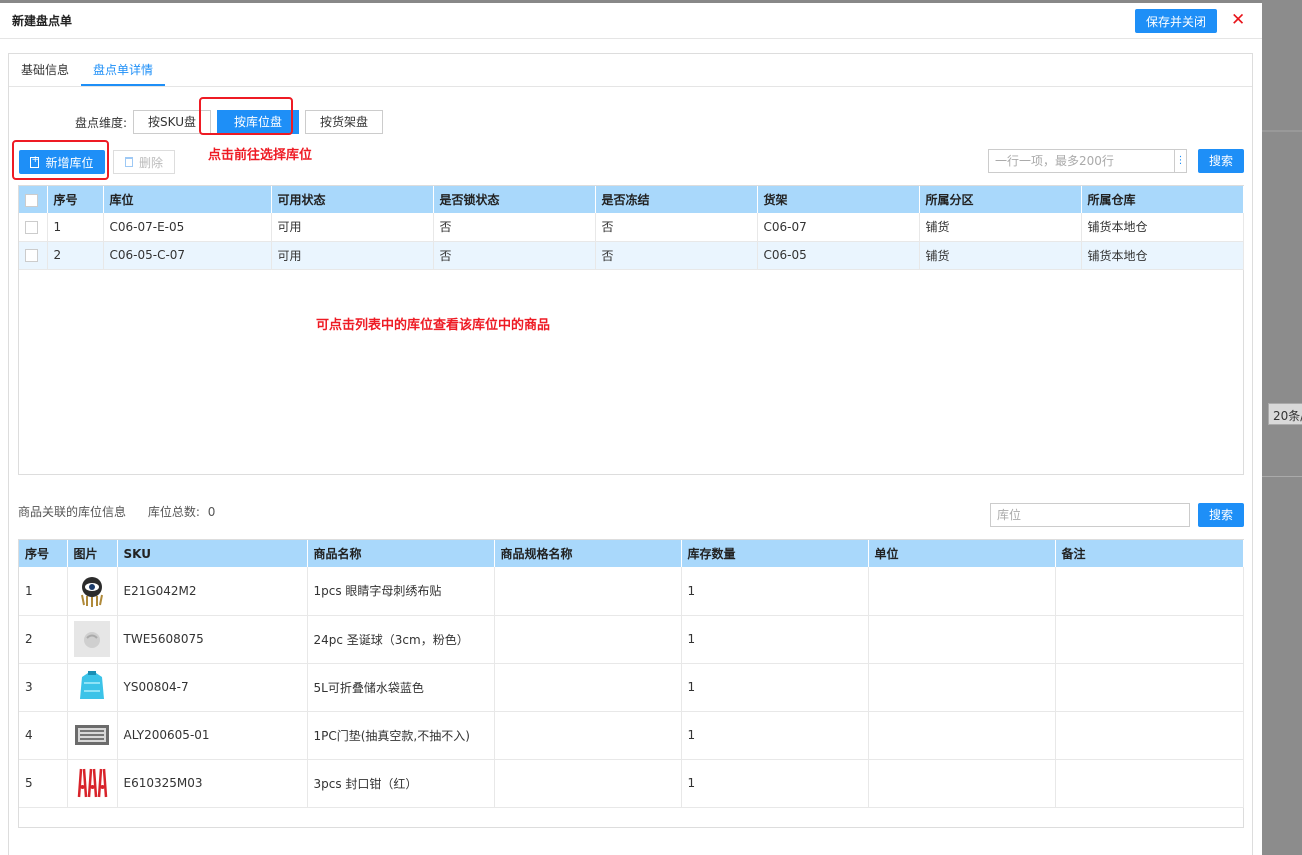 Image resolution: width=1302 pixels, height=855 pixels. I want to click on product-name-cell: 5L可折叠储水袋蓝色, so click(401, 687).